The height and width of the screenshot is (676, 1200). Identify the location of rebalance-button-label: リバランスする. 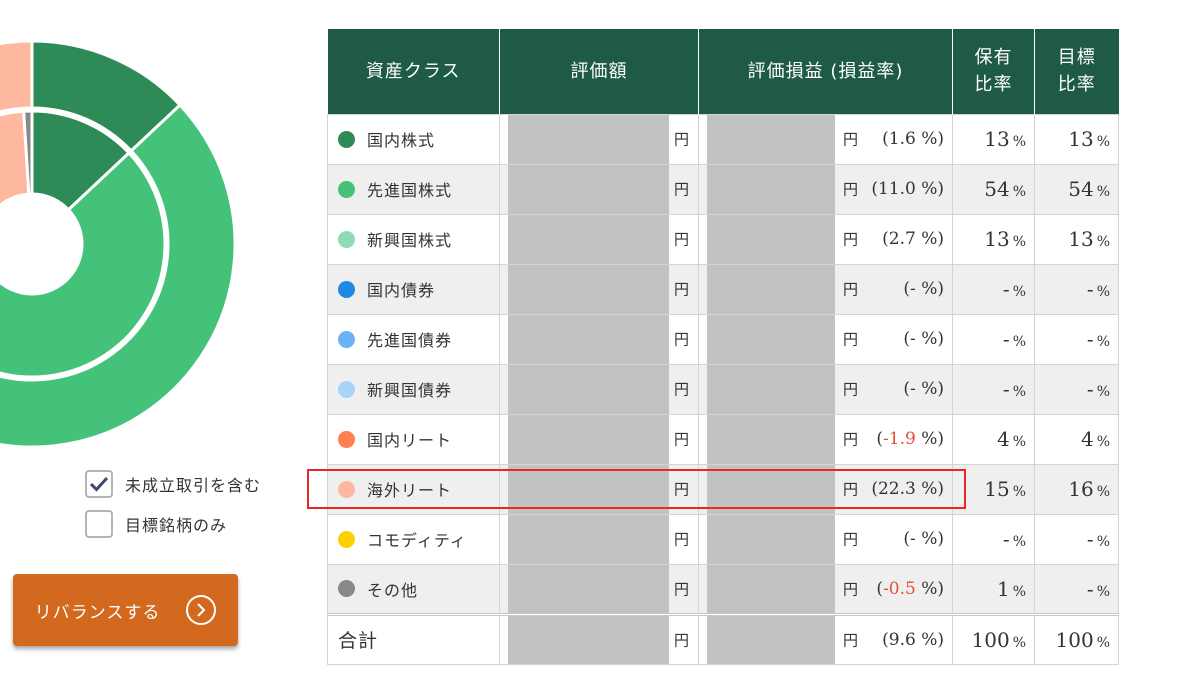
(97, 612).